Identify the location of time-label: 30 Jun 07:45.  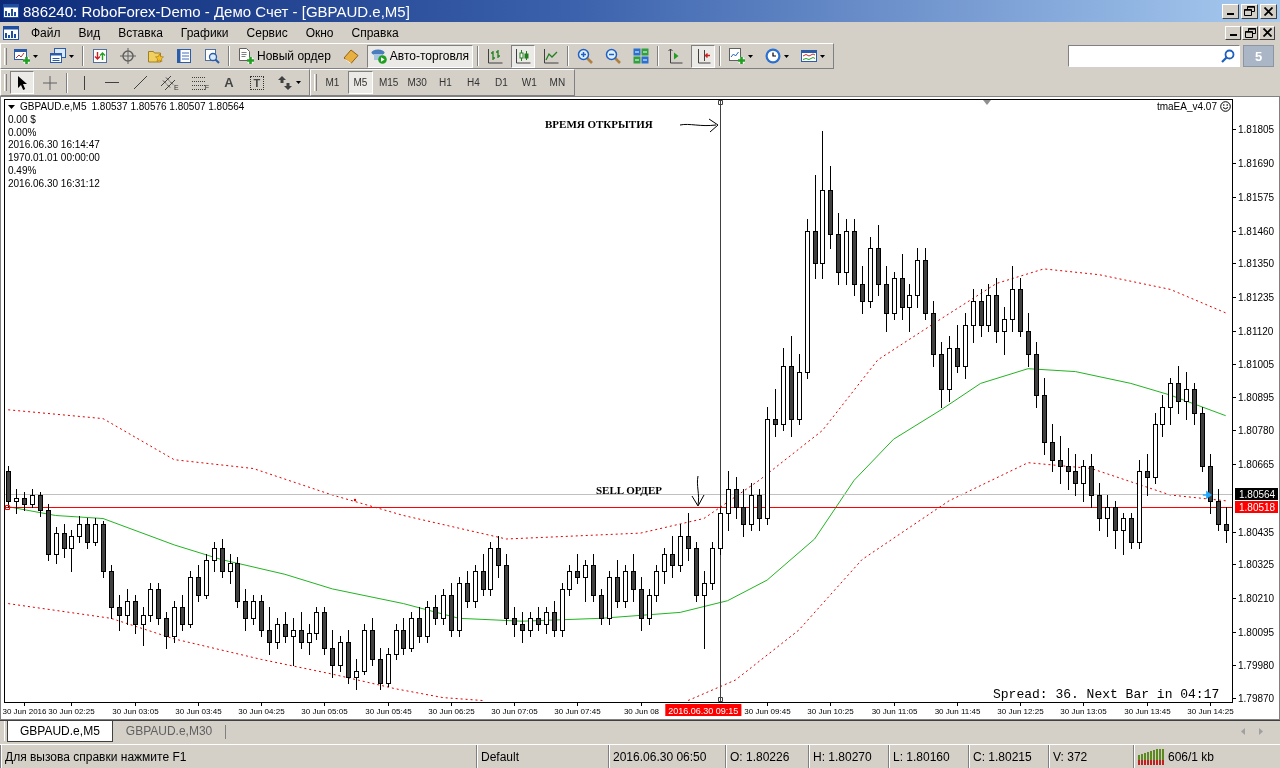
(577, 711).